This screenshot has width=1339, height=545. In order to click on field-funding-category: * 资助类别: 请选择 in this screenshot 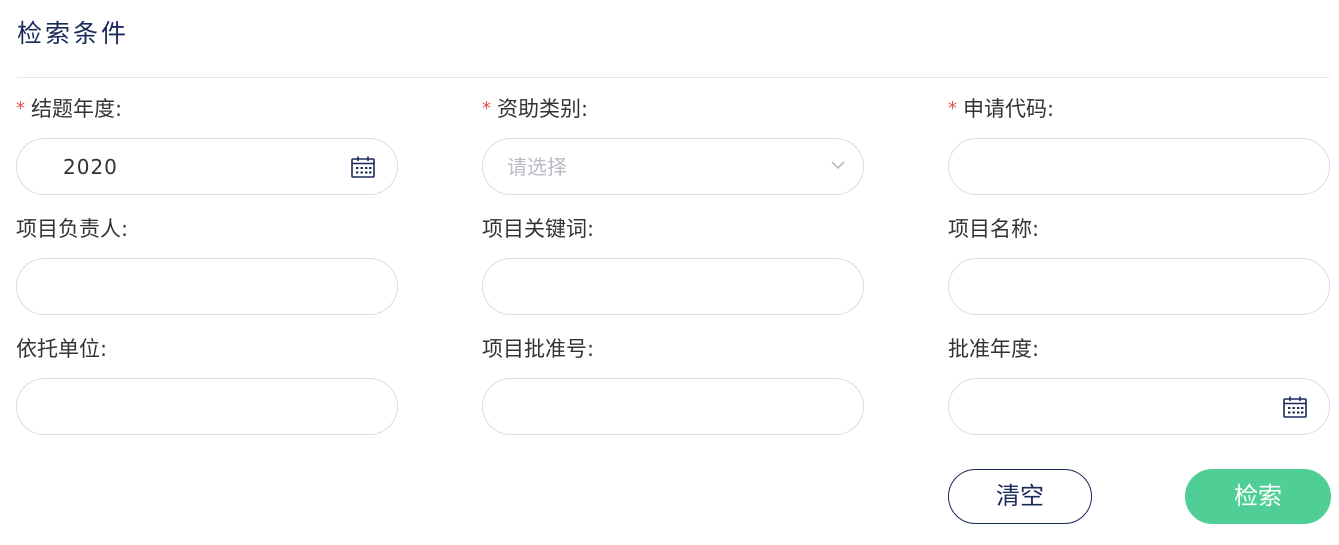, I will do `click(674, 144)`.